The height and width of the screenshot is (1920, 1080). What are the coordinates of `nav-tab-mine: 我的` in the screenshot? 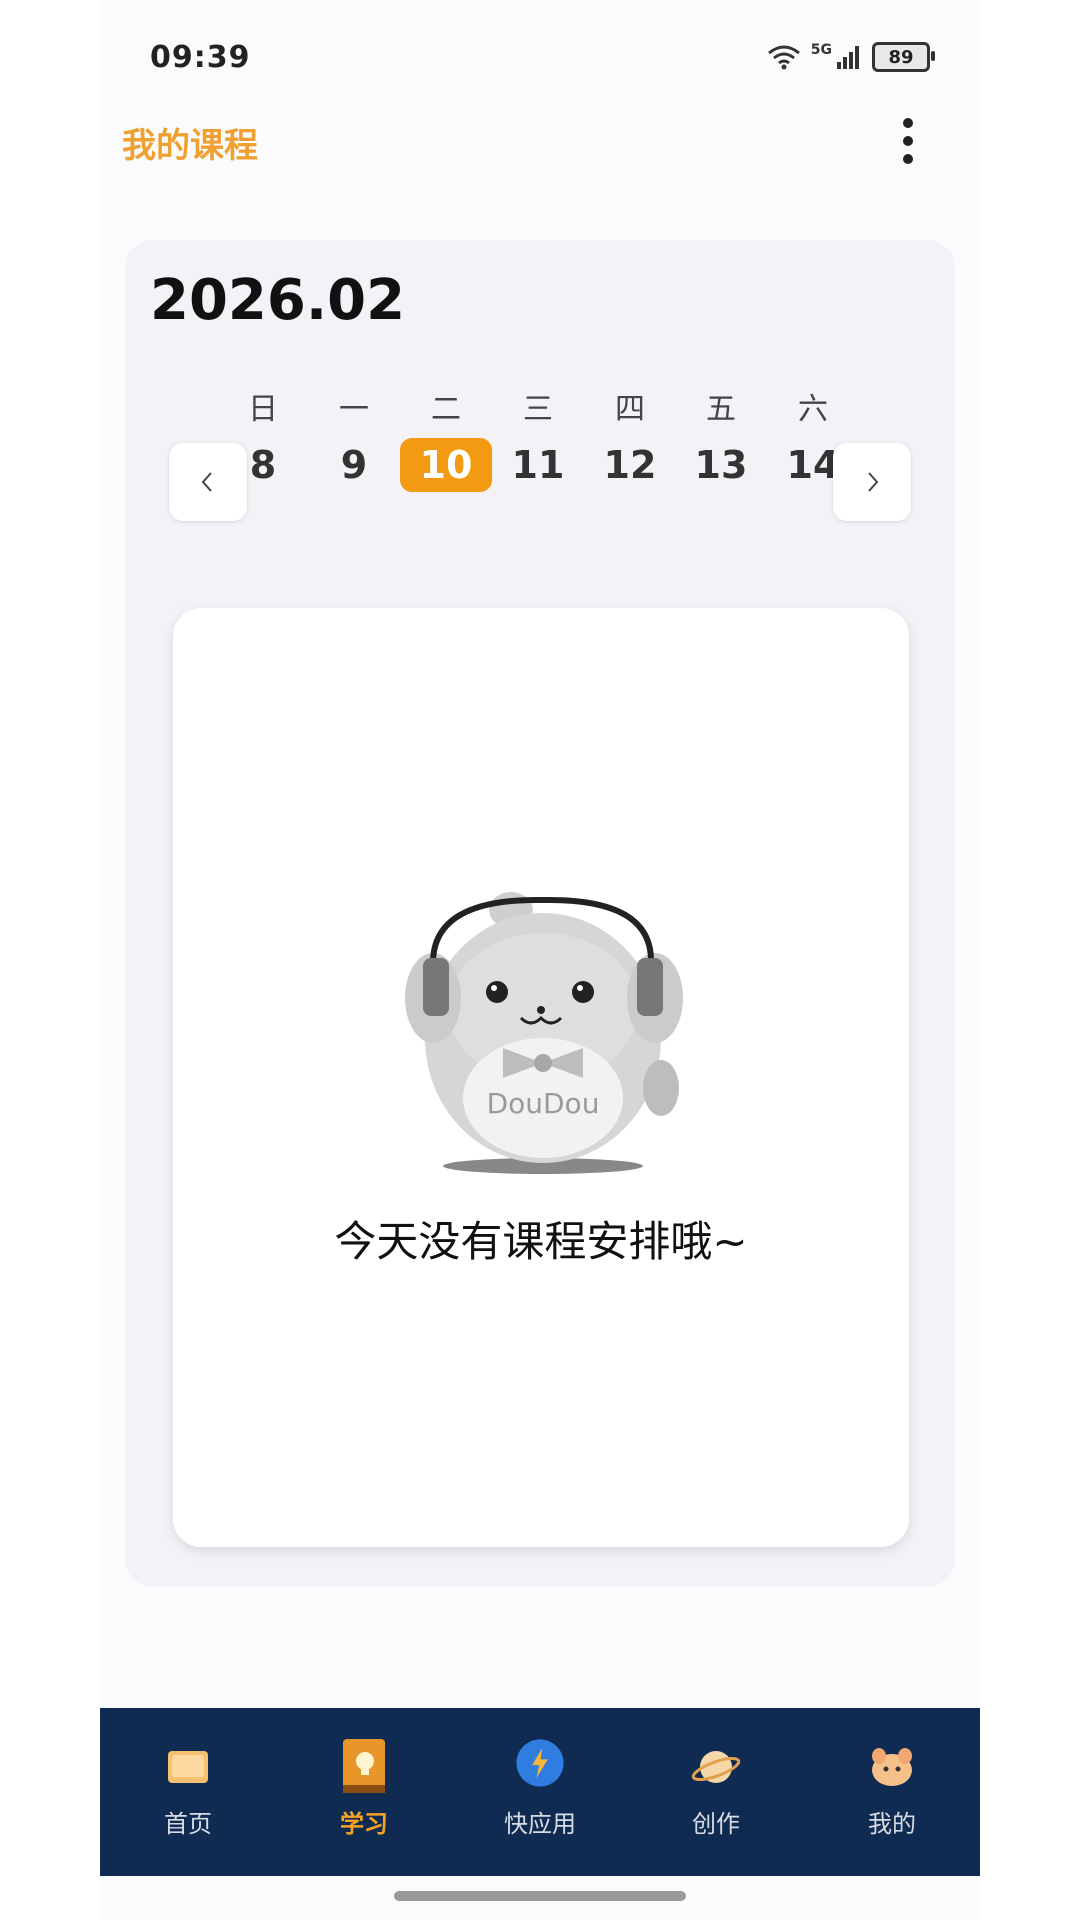 It's located at (892, 1792).